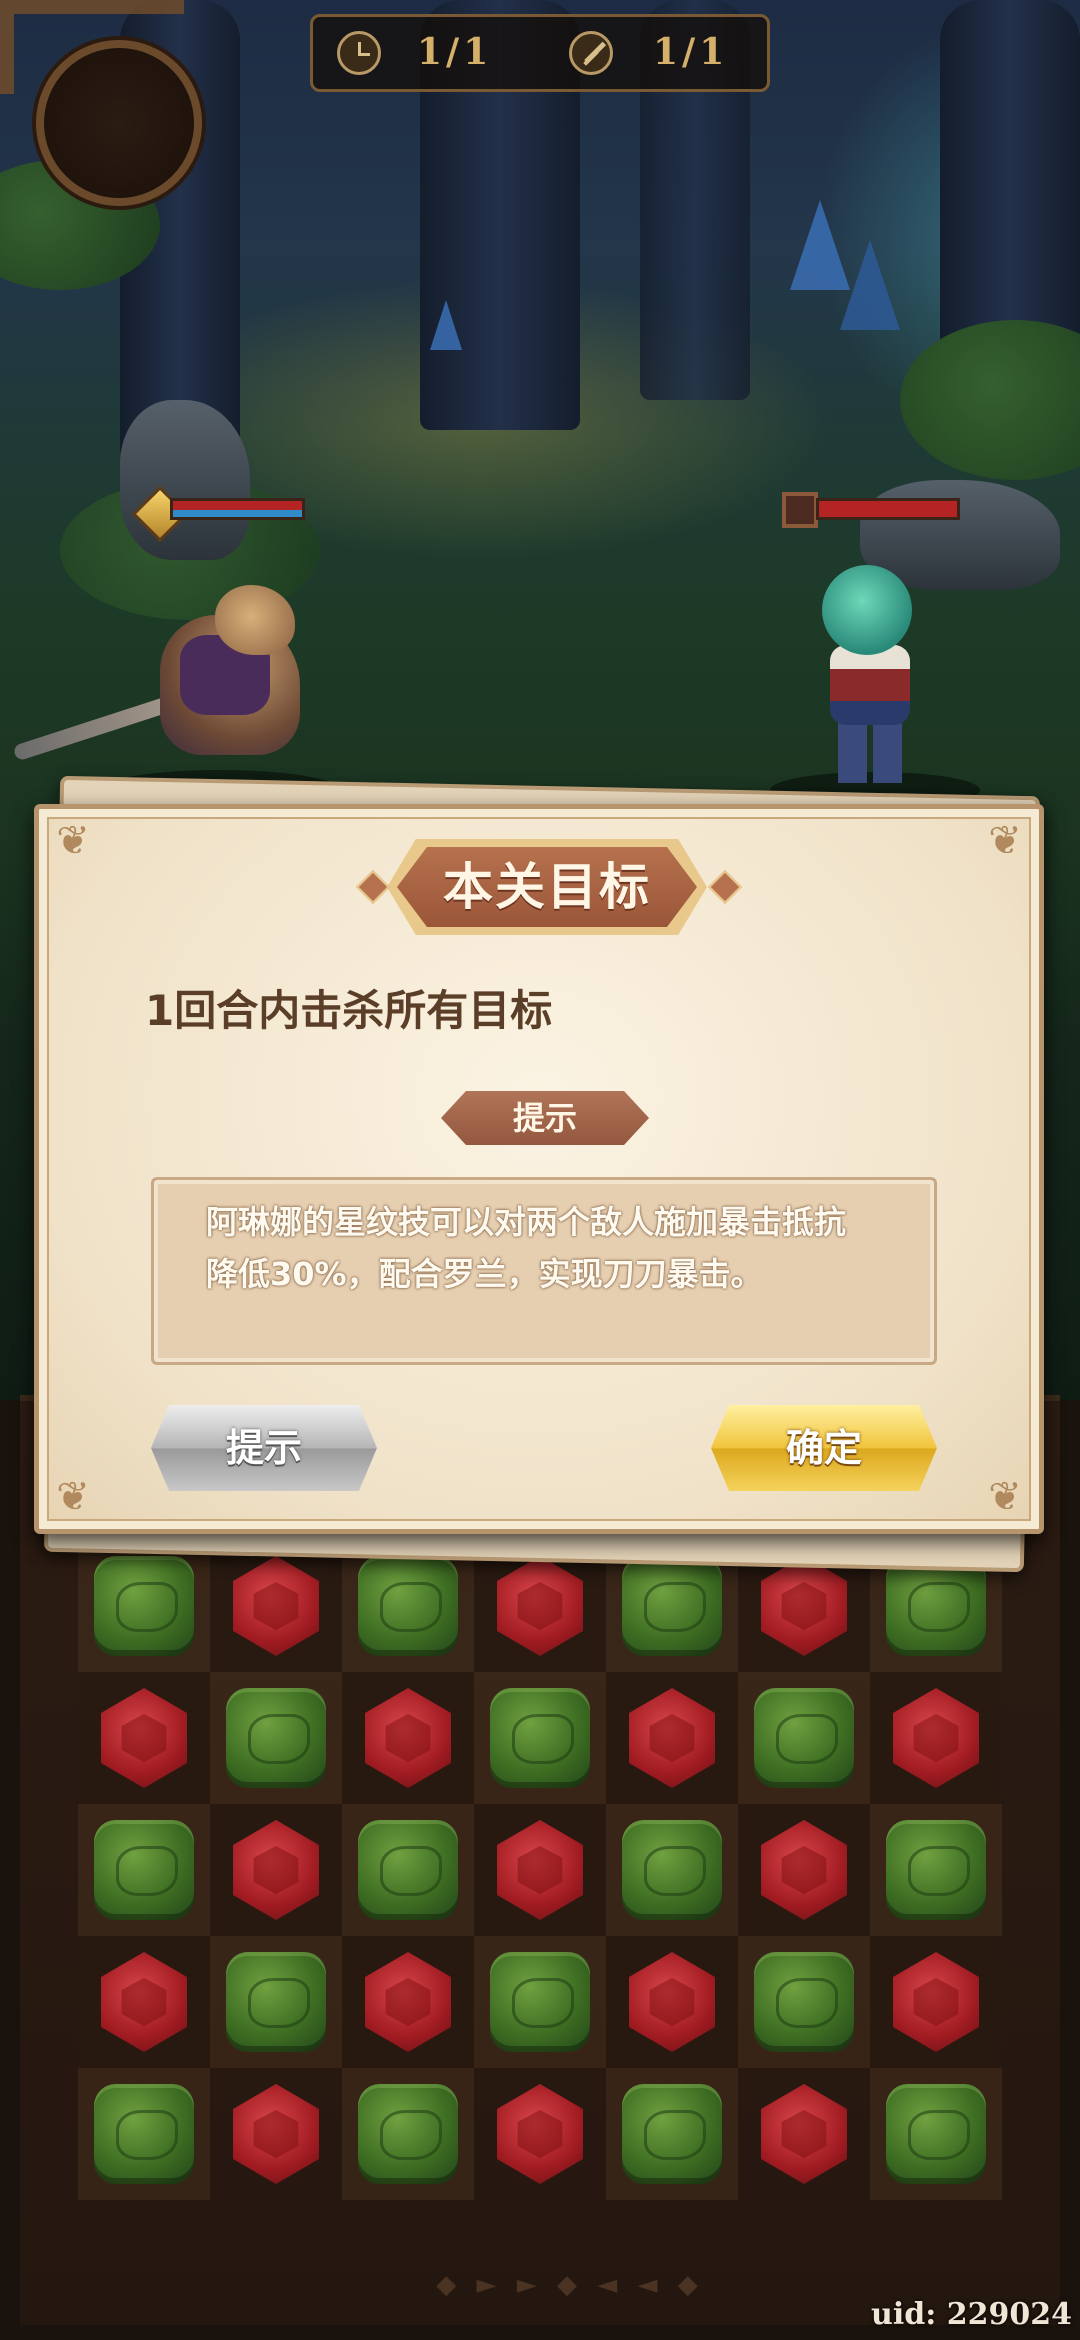 This screenshot has height=2340, width=1080. I want to click on enemy-class-icon, so click(800, 510).